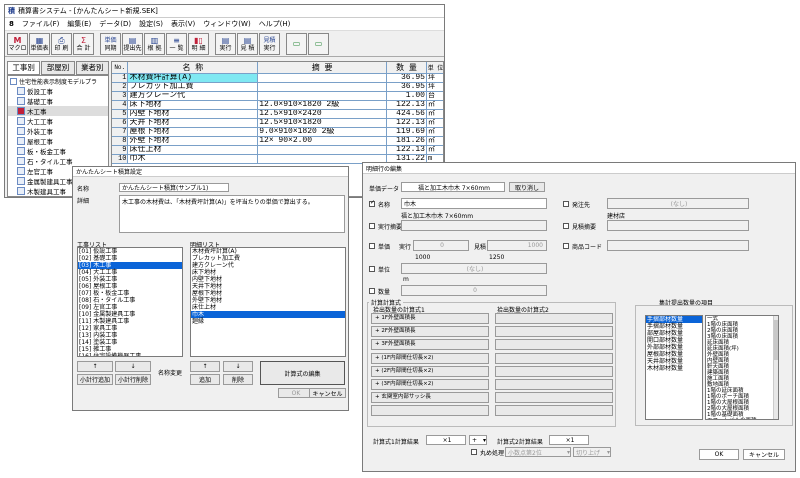 This screenshot has width=800, height=478. Describe the element at coordinates (674, 333) in the screenshot. I see `list-item: 部屋部材数量` at that location.